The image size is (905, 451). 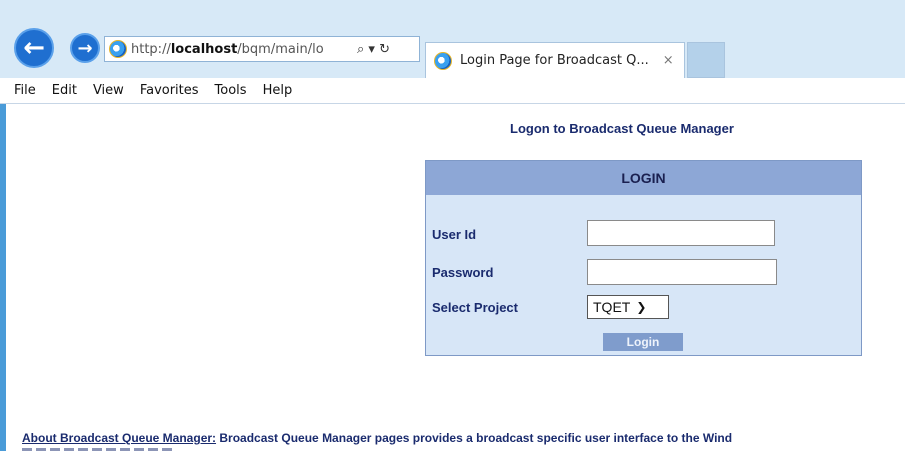 What do you see at coordinates (454, 234) in the screenshot?
I see `user-id-label: User Id` at bounding box center [454, 234].